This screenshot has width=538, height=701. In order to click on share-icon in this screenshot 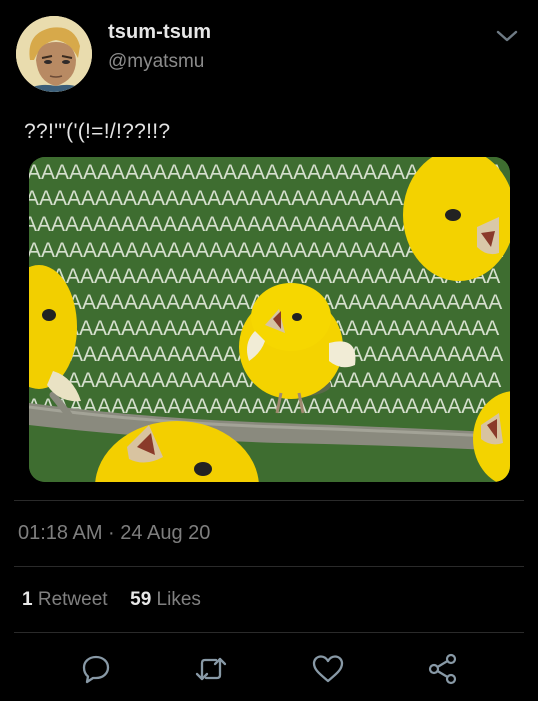, I will do `click(442, 669)`.